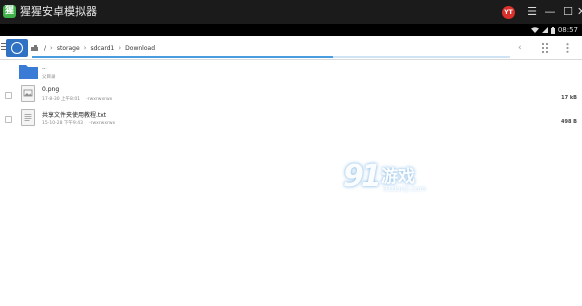 This screenshot has height=306, width=582. What do you see at coordinates (520, 48) in the screenshot?
I see `back-chevron-icon: ‹` at bounding box center [520, 48].